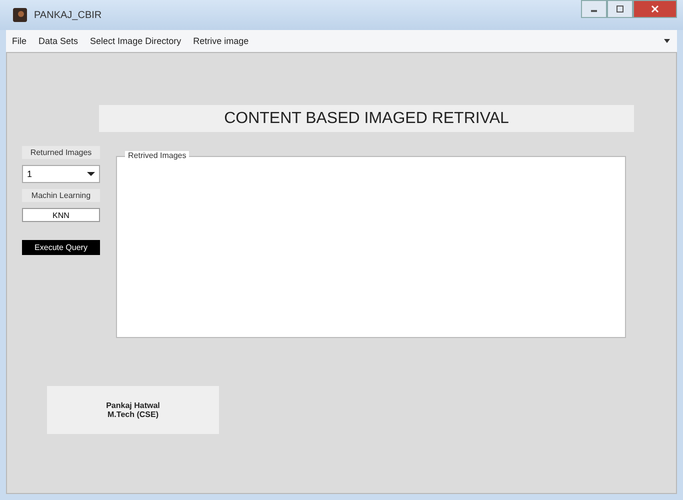 This screenshot has height=500, width=683. I want to click on credit-line: M.Tech (CSE), so click(133, 414).